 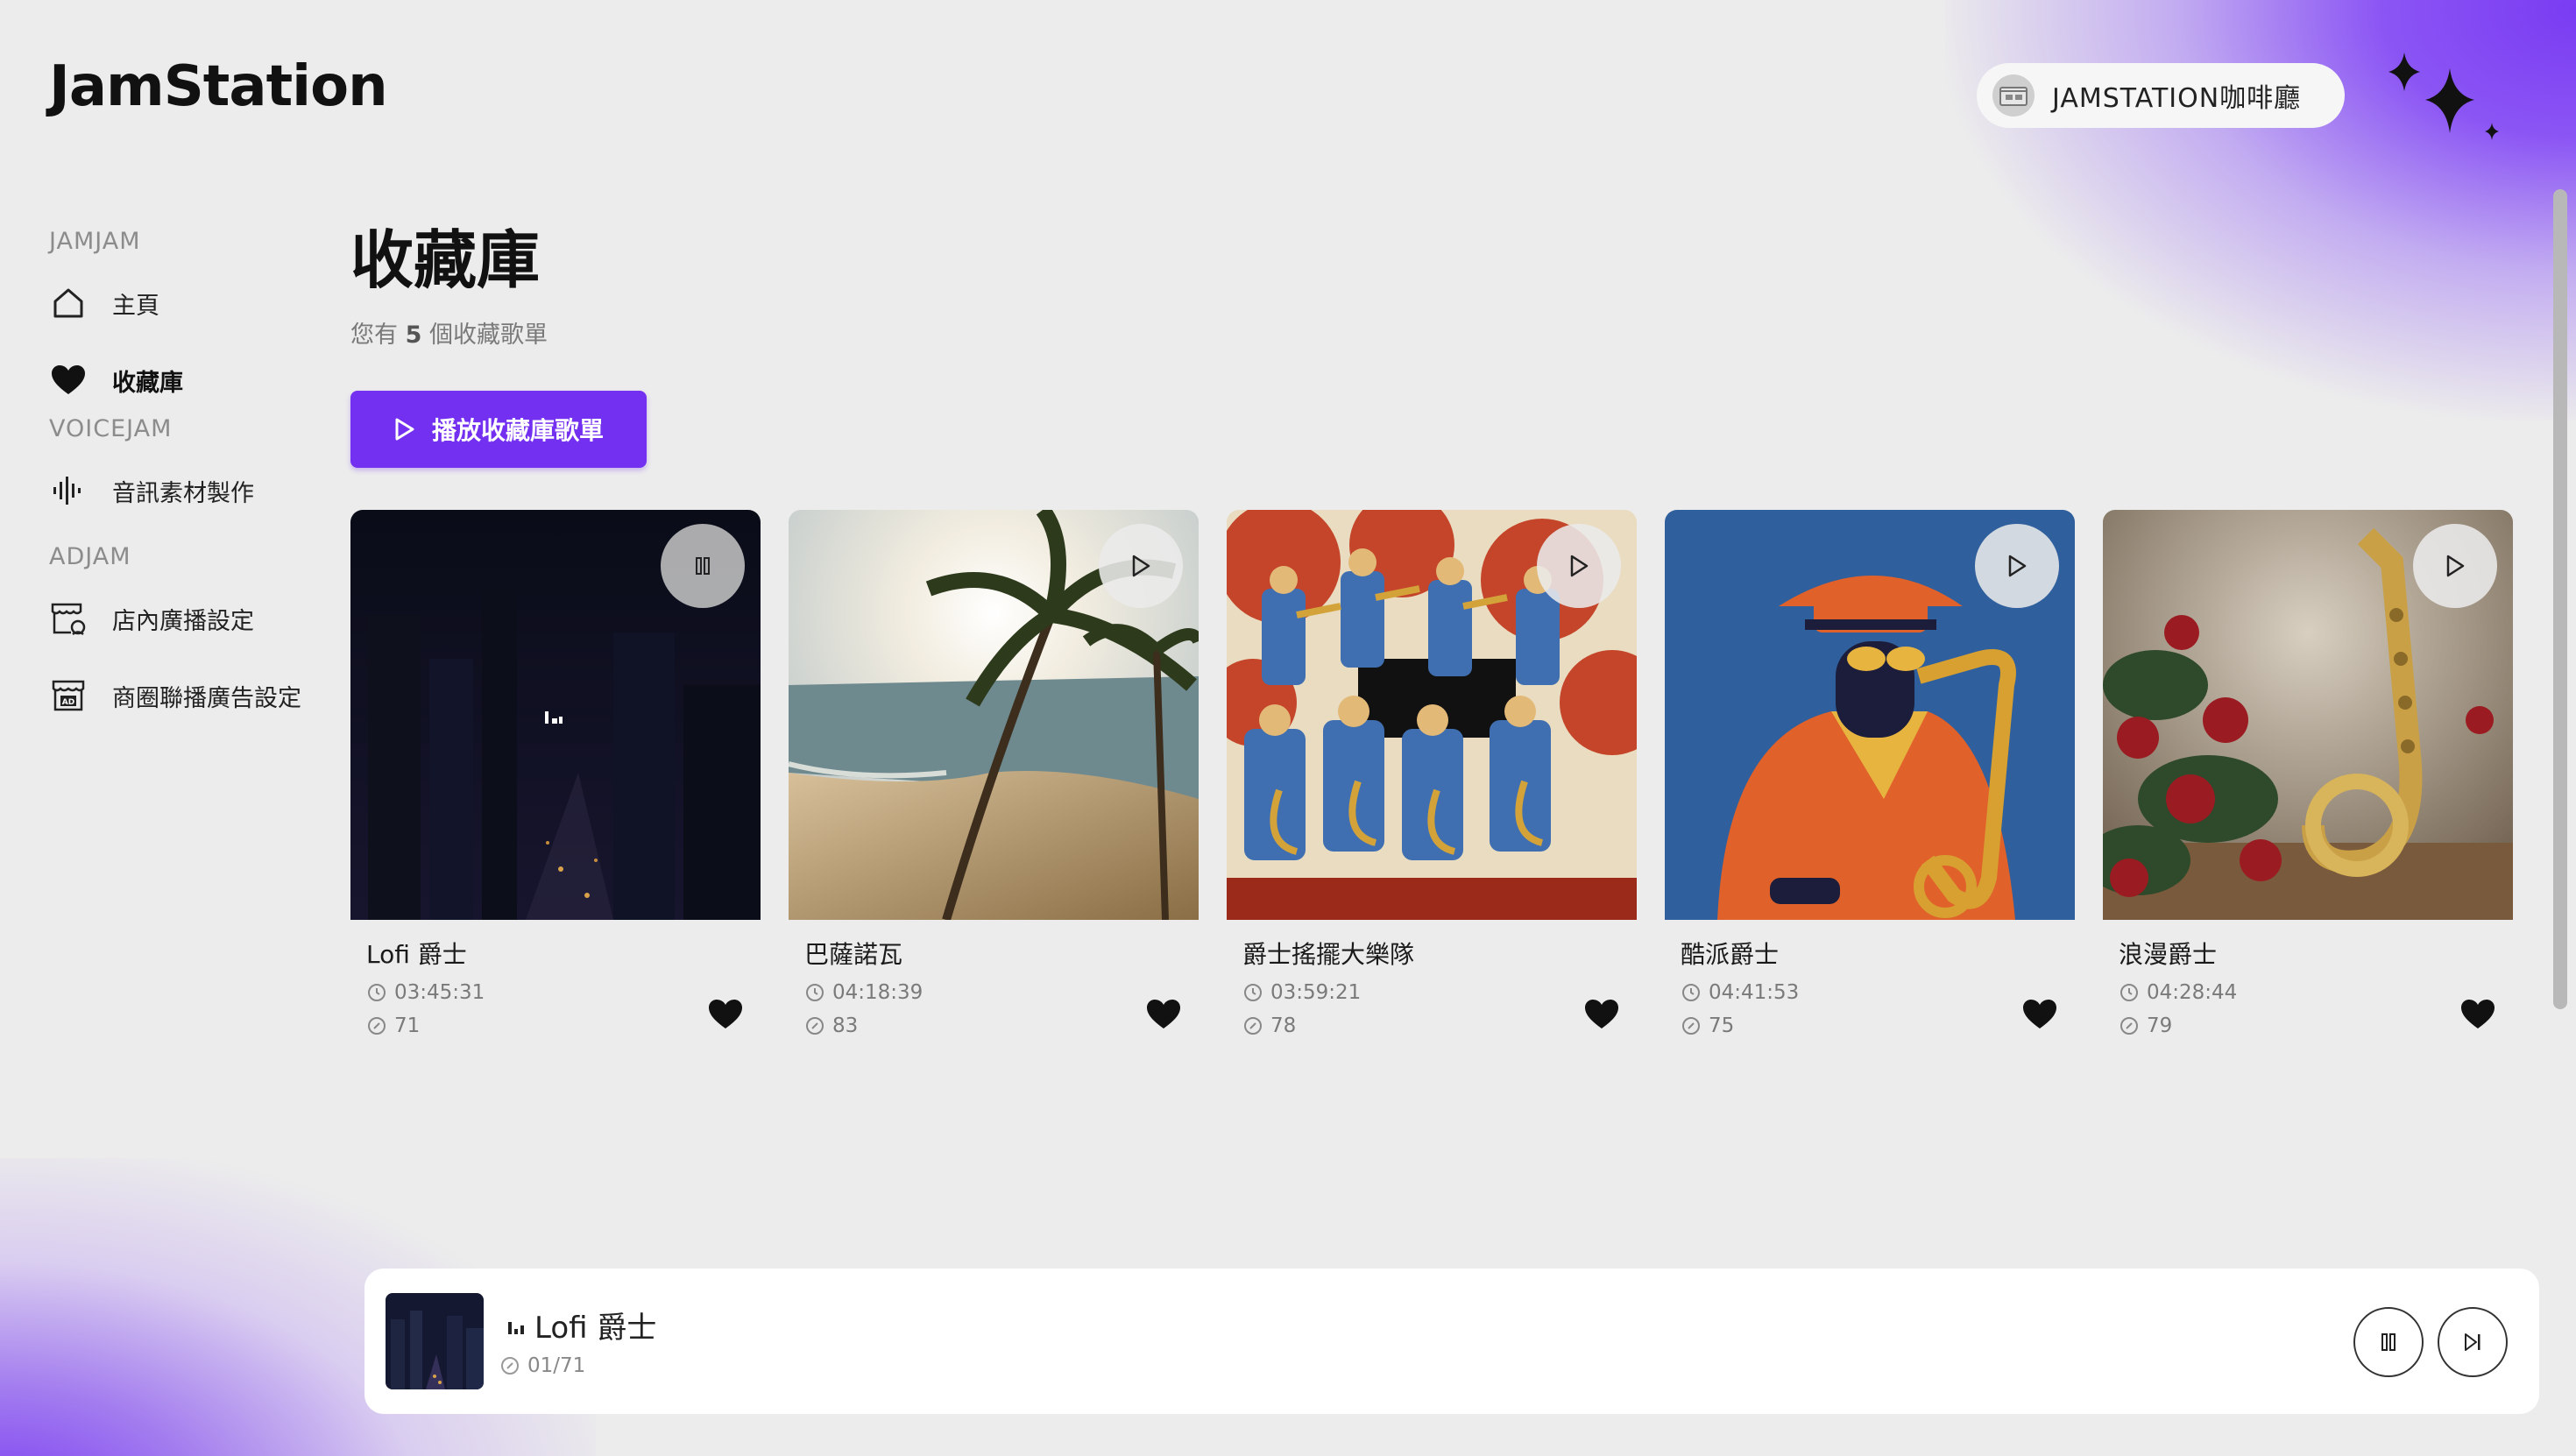 I want to click on sparkle-icon, so click(x=2445, y=97).